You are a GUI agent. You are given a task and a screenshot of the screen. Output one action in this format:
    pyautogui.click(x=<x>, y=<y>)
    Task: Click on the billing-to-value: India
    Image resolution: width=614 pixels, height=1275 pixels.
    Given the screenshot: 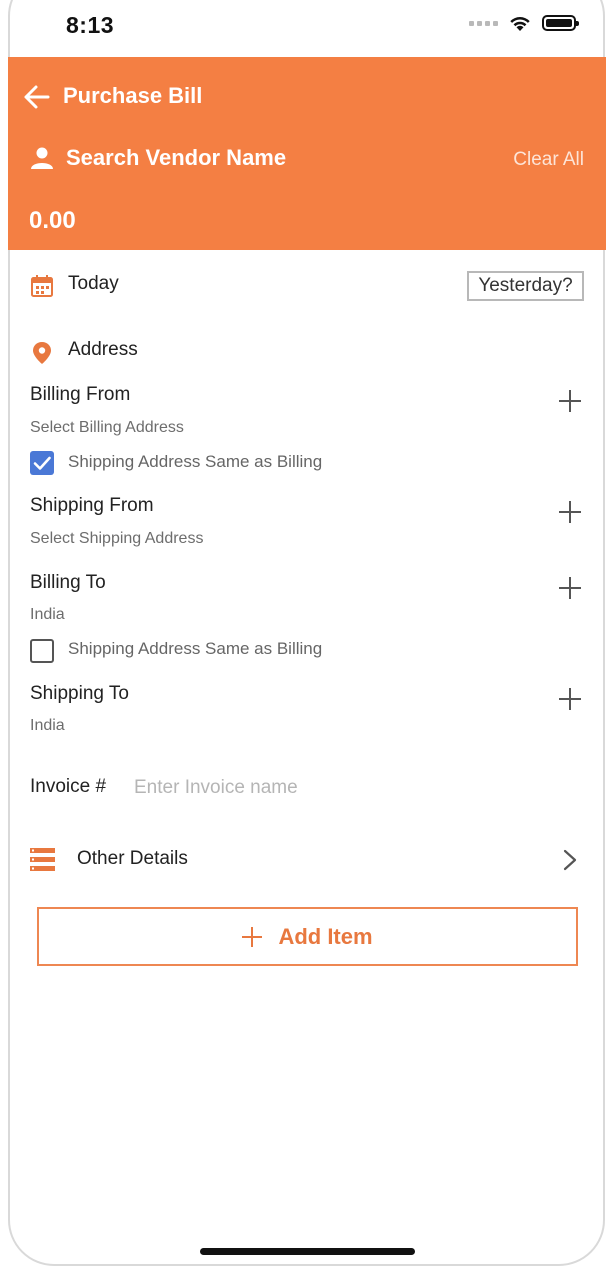 What is the action you would take?
    pyautogui.click(x=47, y=615)
    